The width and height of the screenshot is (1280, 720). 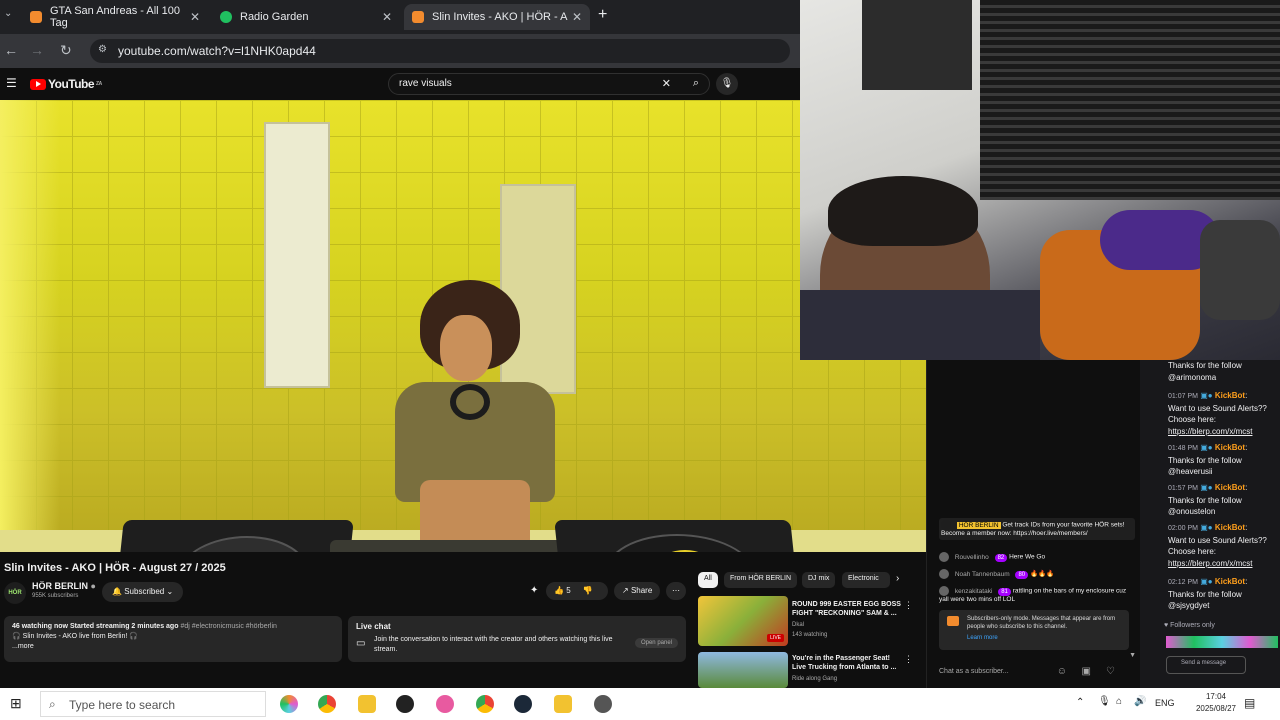 What do you see at coordinates (1034, 674) in the screenshot?
I see `chat-input: Chat as a subscriber... ☺ ▣ ♡` at bounding box center [1034, 674].